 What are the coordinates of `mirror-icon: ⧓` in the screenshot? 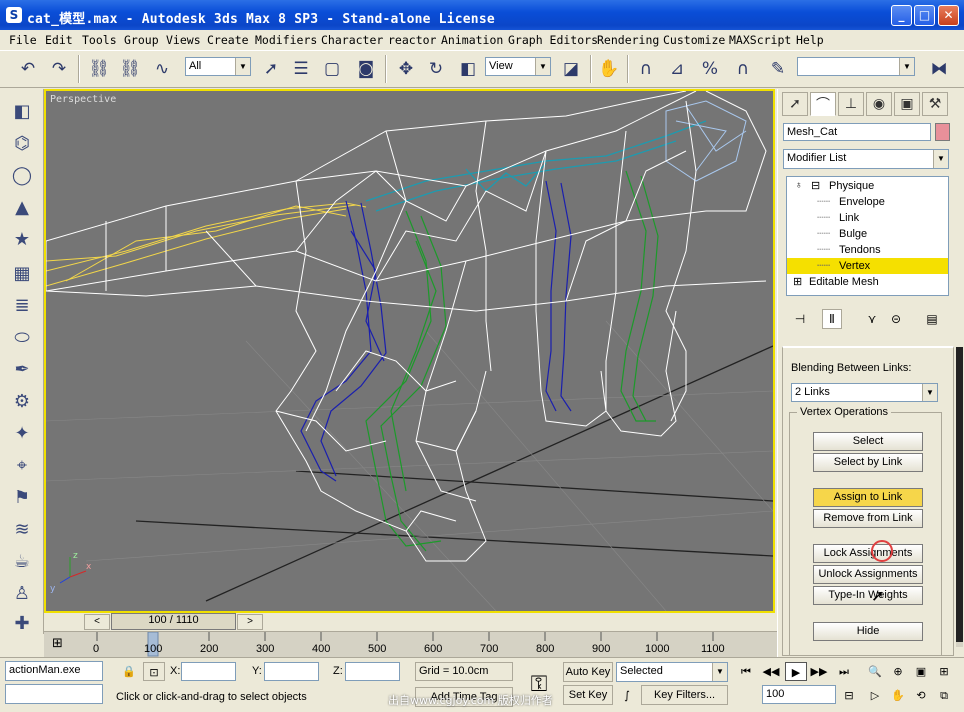 It's located at (939, 69).